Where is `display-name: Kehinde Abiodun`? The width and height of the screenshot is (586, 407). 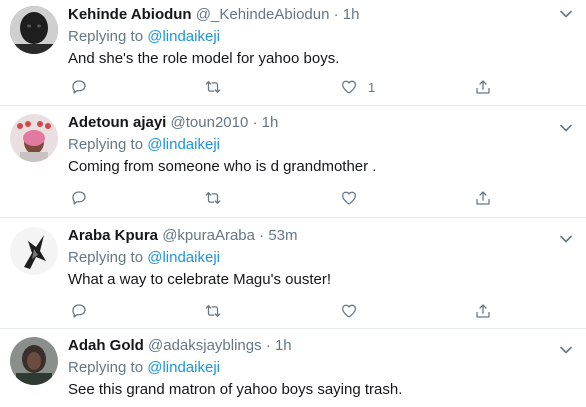
display-name: Kehinde Abiodun is located at coordinates (130, 14).